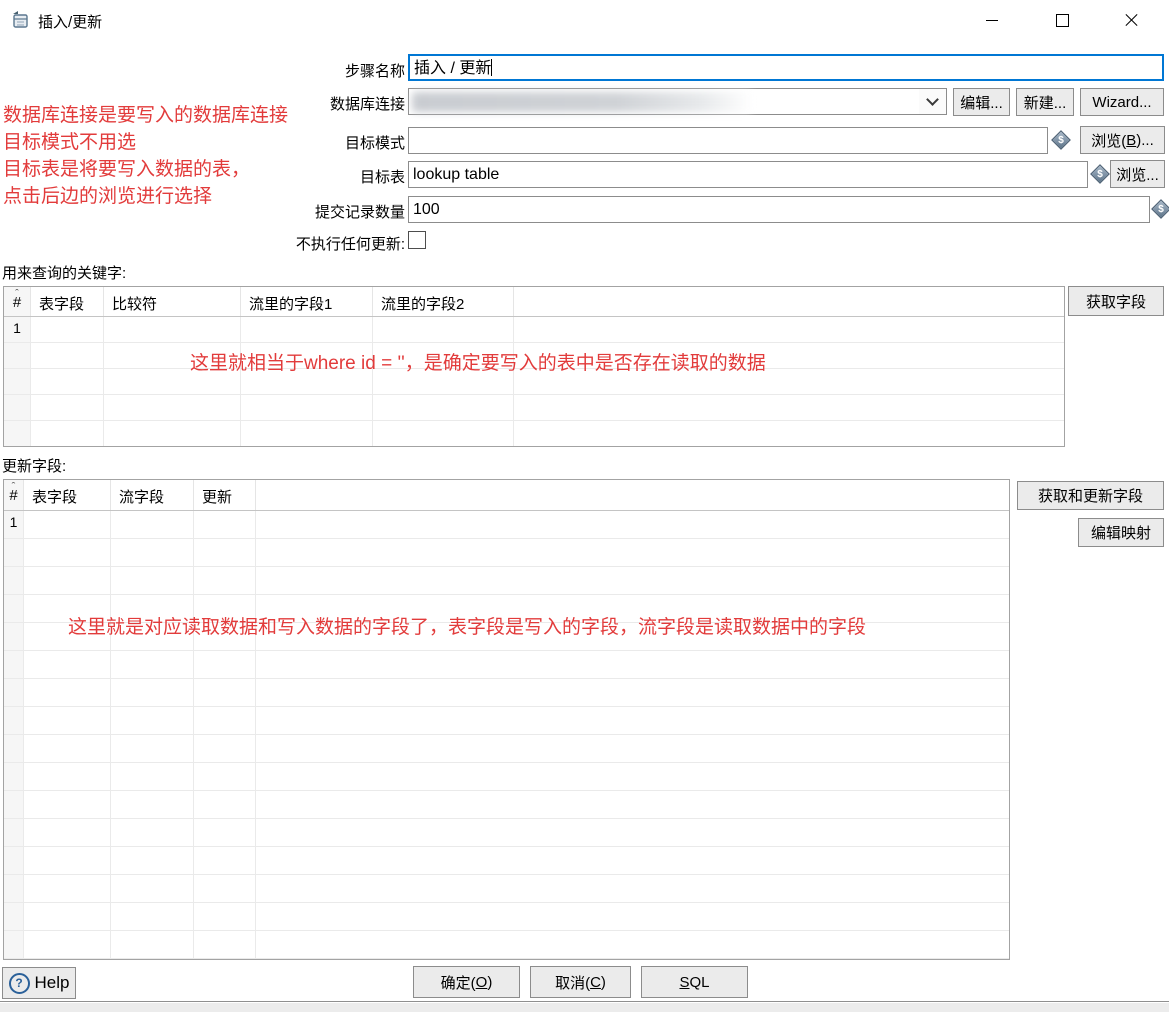  Describe the element at coordinates (225, 495) in the screenshot. I see `column-header: 更新` at that location.